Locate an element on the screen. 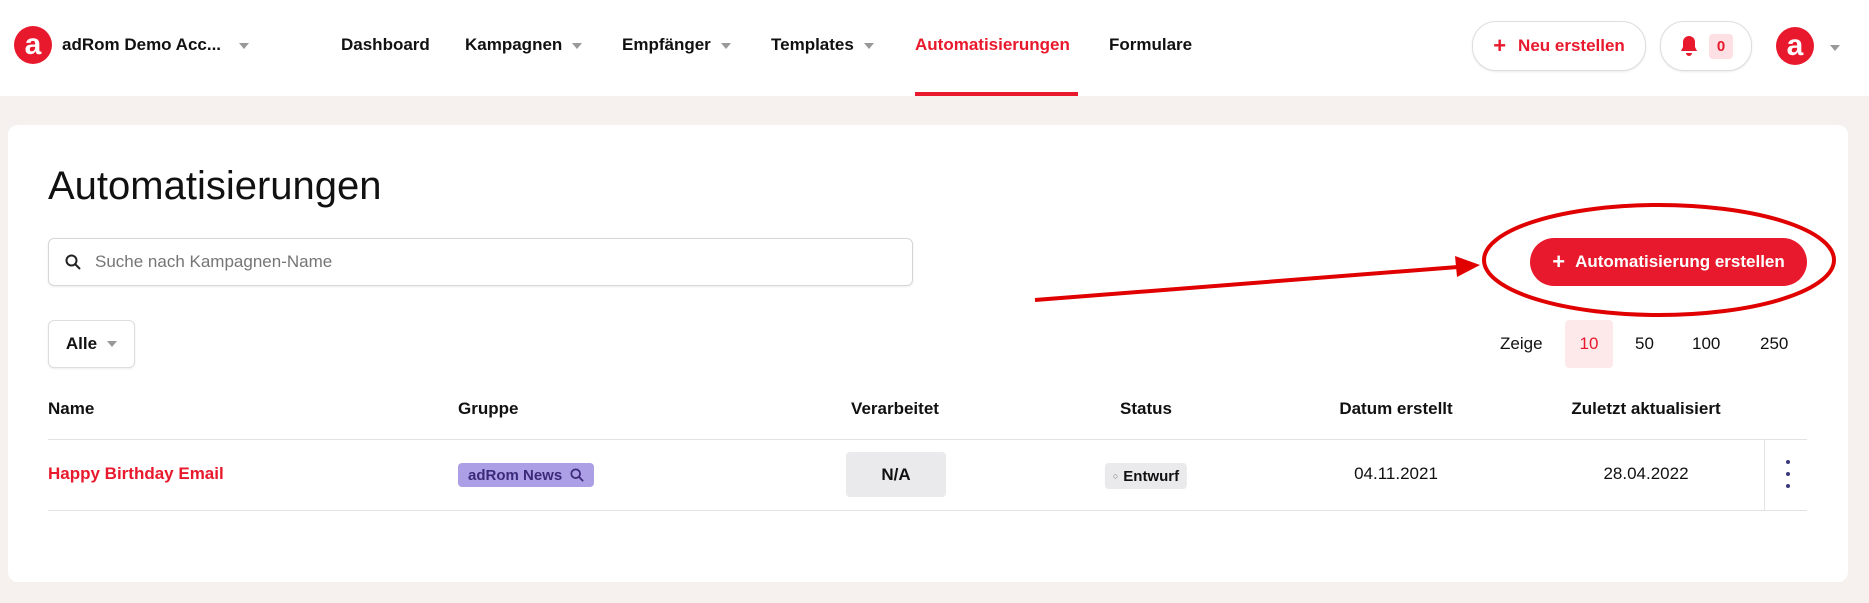 This screenshot has height=603, width=1869. filter-dropdown: Alle is located at coordinates (91, 344).